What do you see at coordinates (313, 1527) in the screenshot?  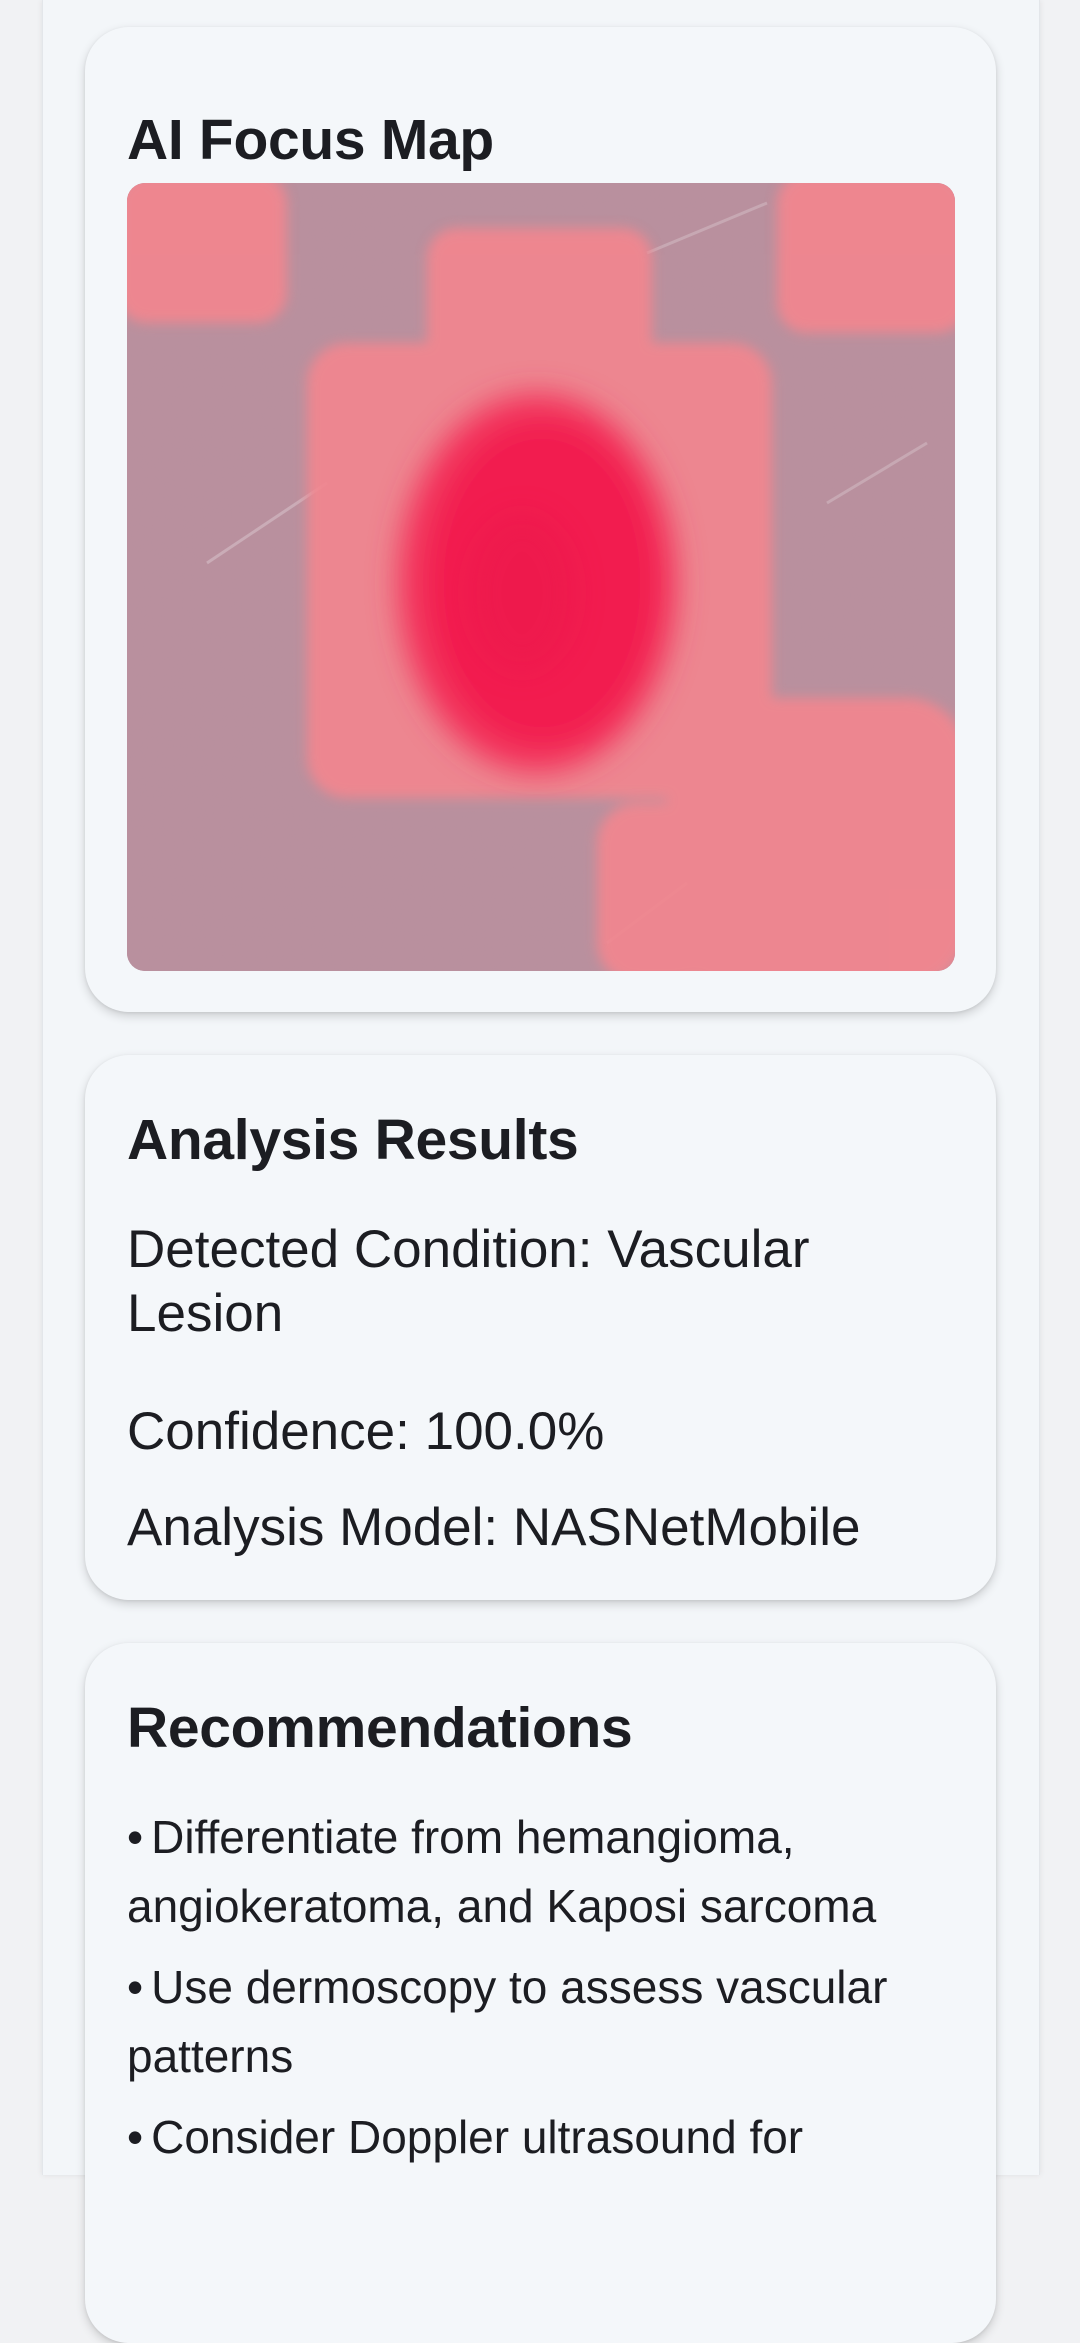 I see `analysis-model-label: Analysis Model:` at bounding box center [313, 1527].